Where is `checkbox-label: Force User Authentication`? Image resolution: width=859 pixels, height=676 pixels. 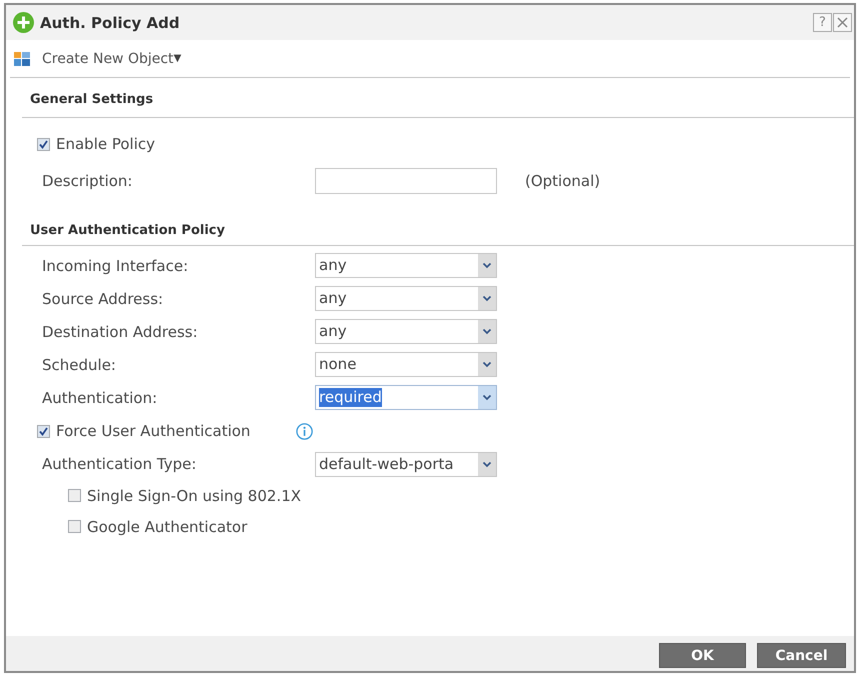
checkbox-label: Force User Authentication is located at coordinates (153, 431).